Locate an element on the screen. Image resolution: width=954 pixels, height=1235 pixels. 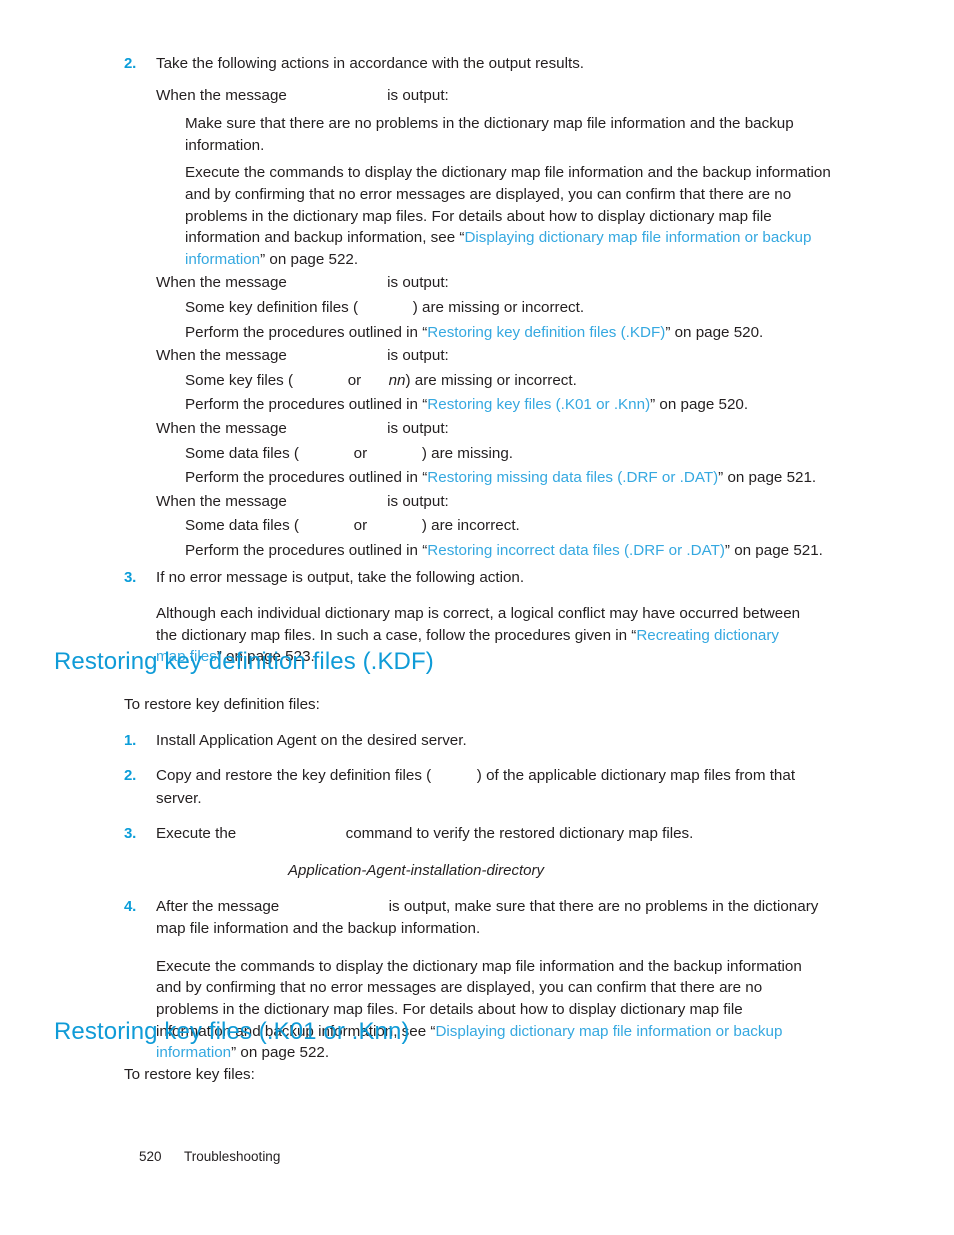
case-5-intro-pre: When the message is located at coordinates (221, 501).